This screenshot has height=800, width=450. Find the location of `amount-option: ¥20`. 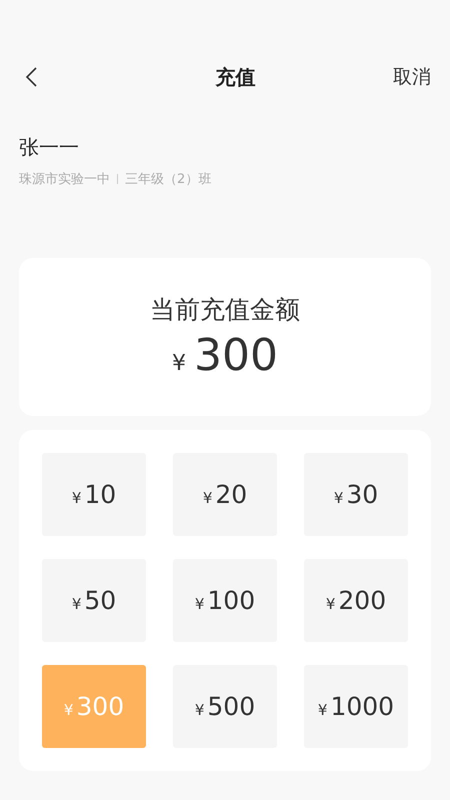

amount-option: ¥20 is located at coordinates (225, 494).